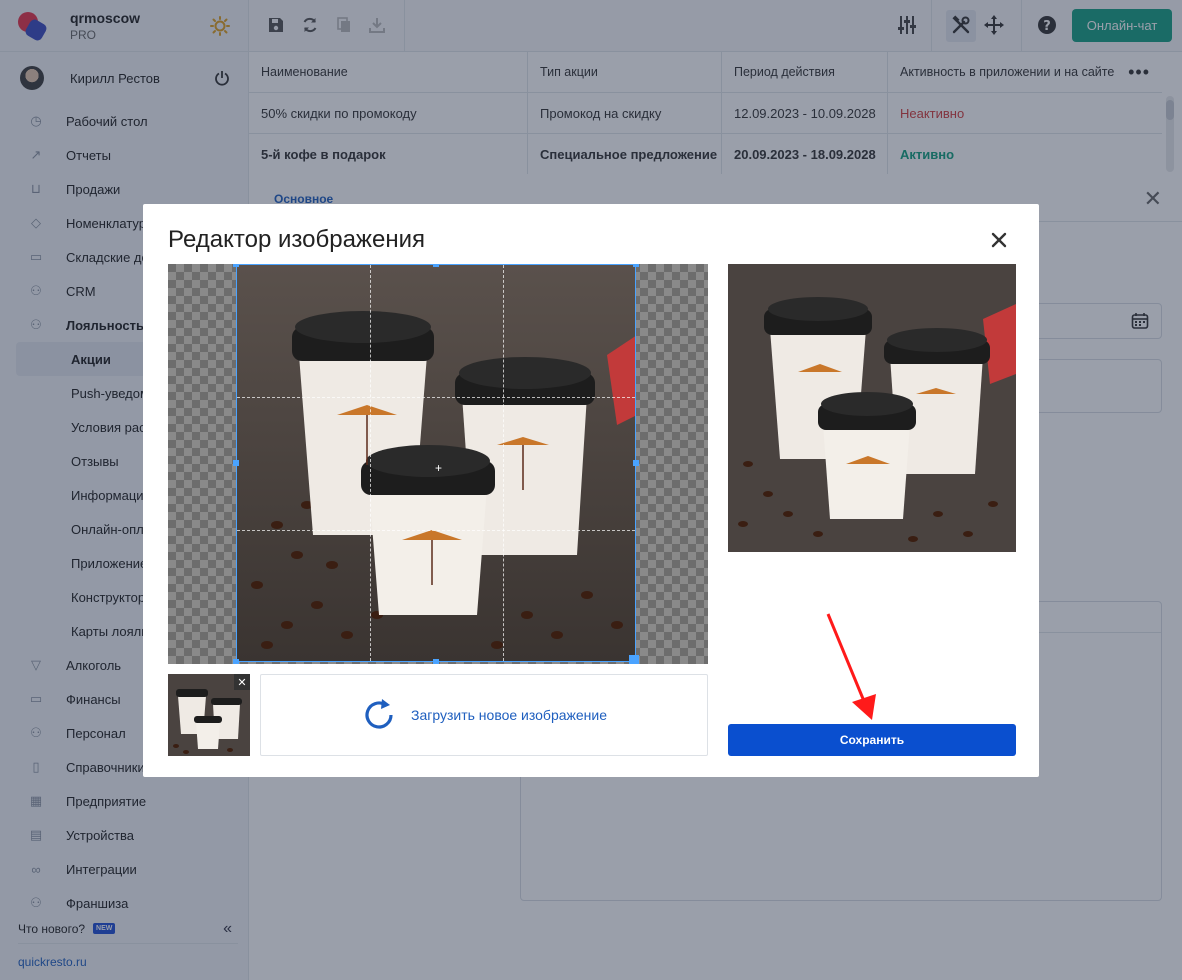 The width and height of the screenshot is (1182, 980). Describe the element at coordinates (851, 666) in the screenshot. I see `annotation-arrow-icon` at that location.